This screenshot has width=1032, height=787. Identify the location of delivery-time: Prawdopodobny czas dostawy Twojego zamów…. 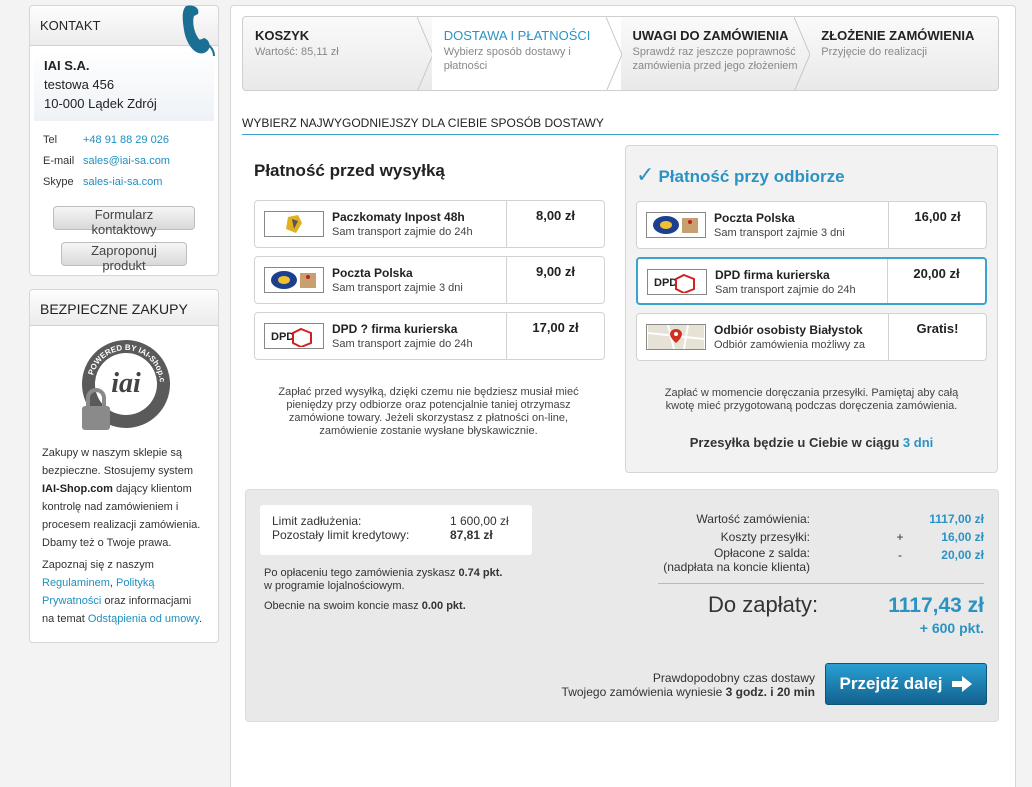
(688, 685).